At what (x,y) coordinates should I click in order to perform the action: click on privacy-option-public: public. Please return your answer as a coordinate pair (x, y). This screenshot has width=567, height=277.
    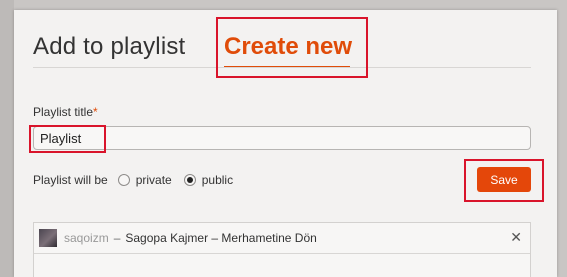
    Looking at the image, I should click on (208, 180).